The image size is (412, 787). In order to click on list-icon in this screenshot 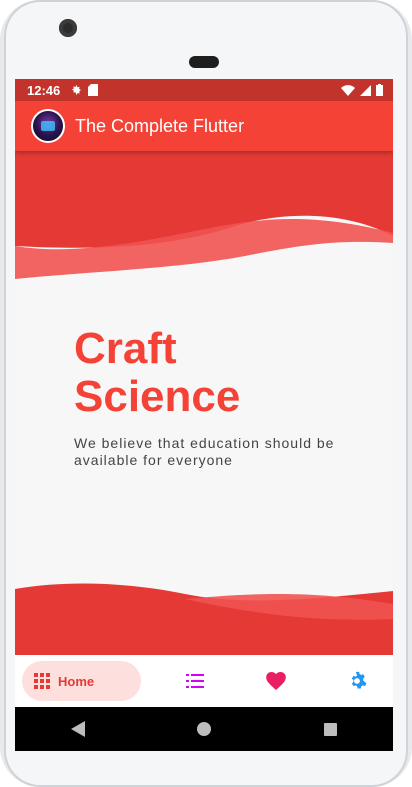, I will do `click(195, 681)`.